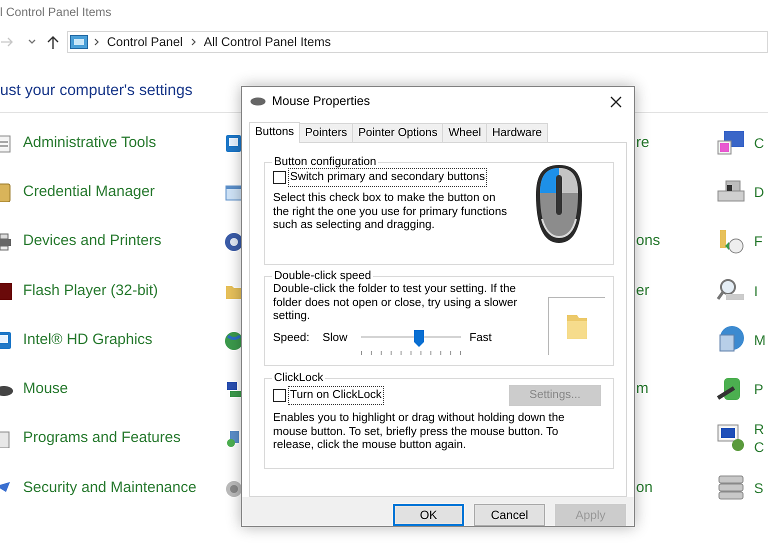  I want to click on tab: Pointer Options, so click(398, 132).